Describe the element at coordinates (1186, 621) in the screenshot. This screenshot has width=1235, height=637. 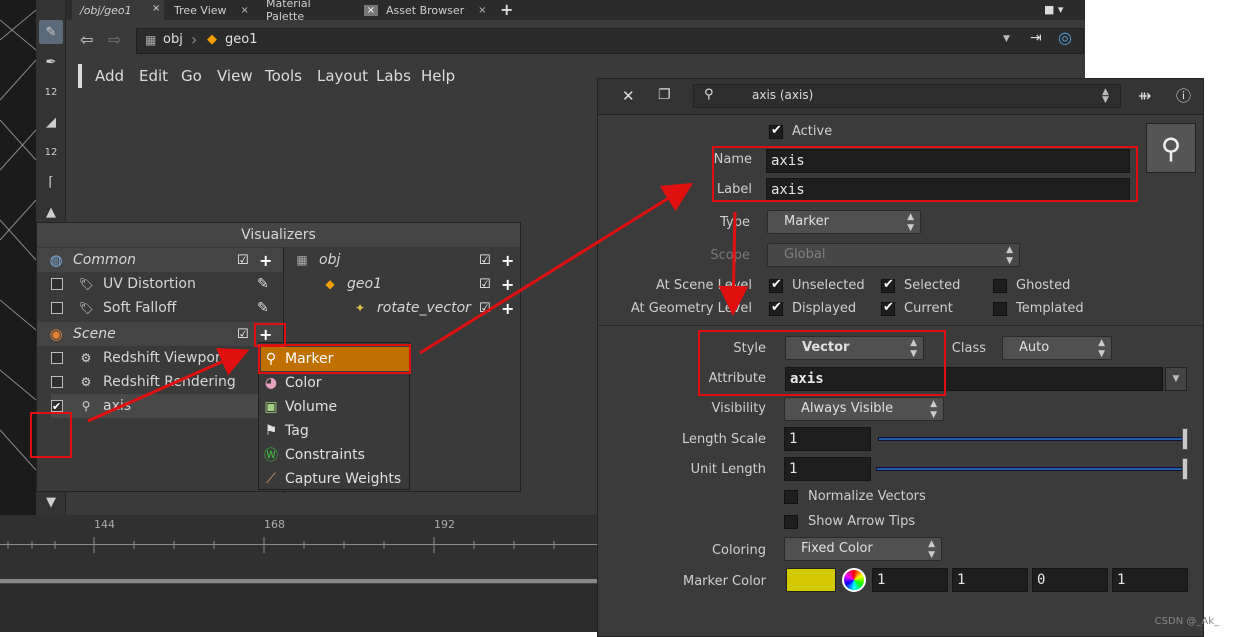
I see `watermark: CSDN @_Ak_` at that location.